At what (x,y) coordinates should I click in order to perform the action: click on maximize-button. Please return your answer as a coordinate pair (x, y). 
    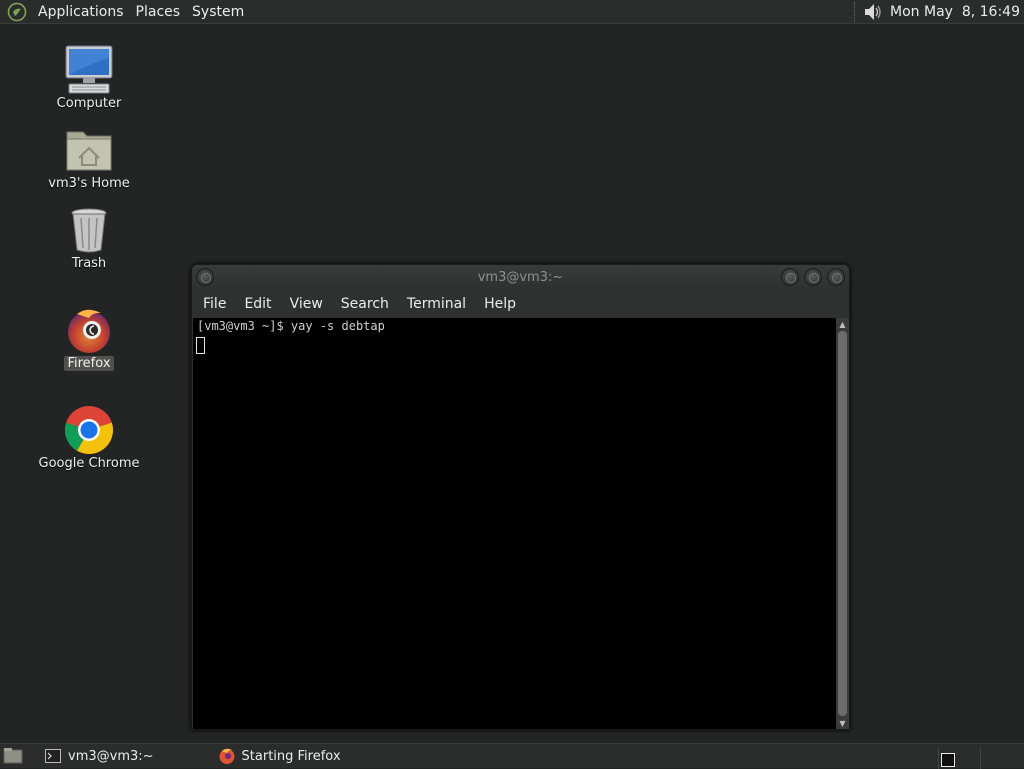
    Looking at the image, I should click on (813, 277).